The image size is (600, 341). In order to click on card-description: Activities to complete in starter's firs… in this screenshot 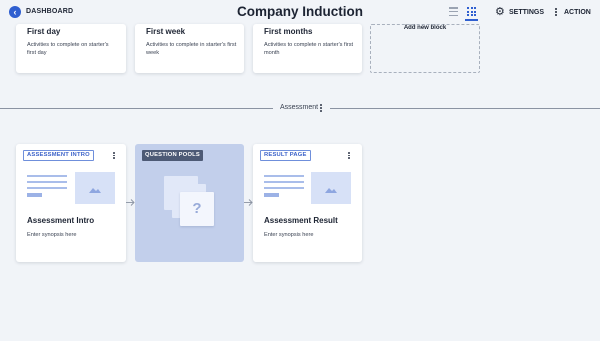, I will do `click(191, 49)`.